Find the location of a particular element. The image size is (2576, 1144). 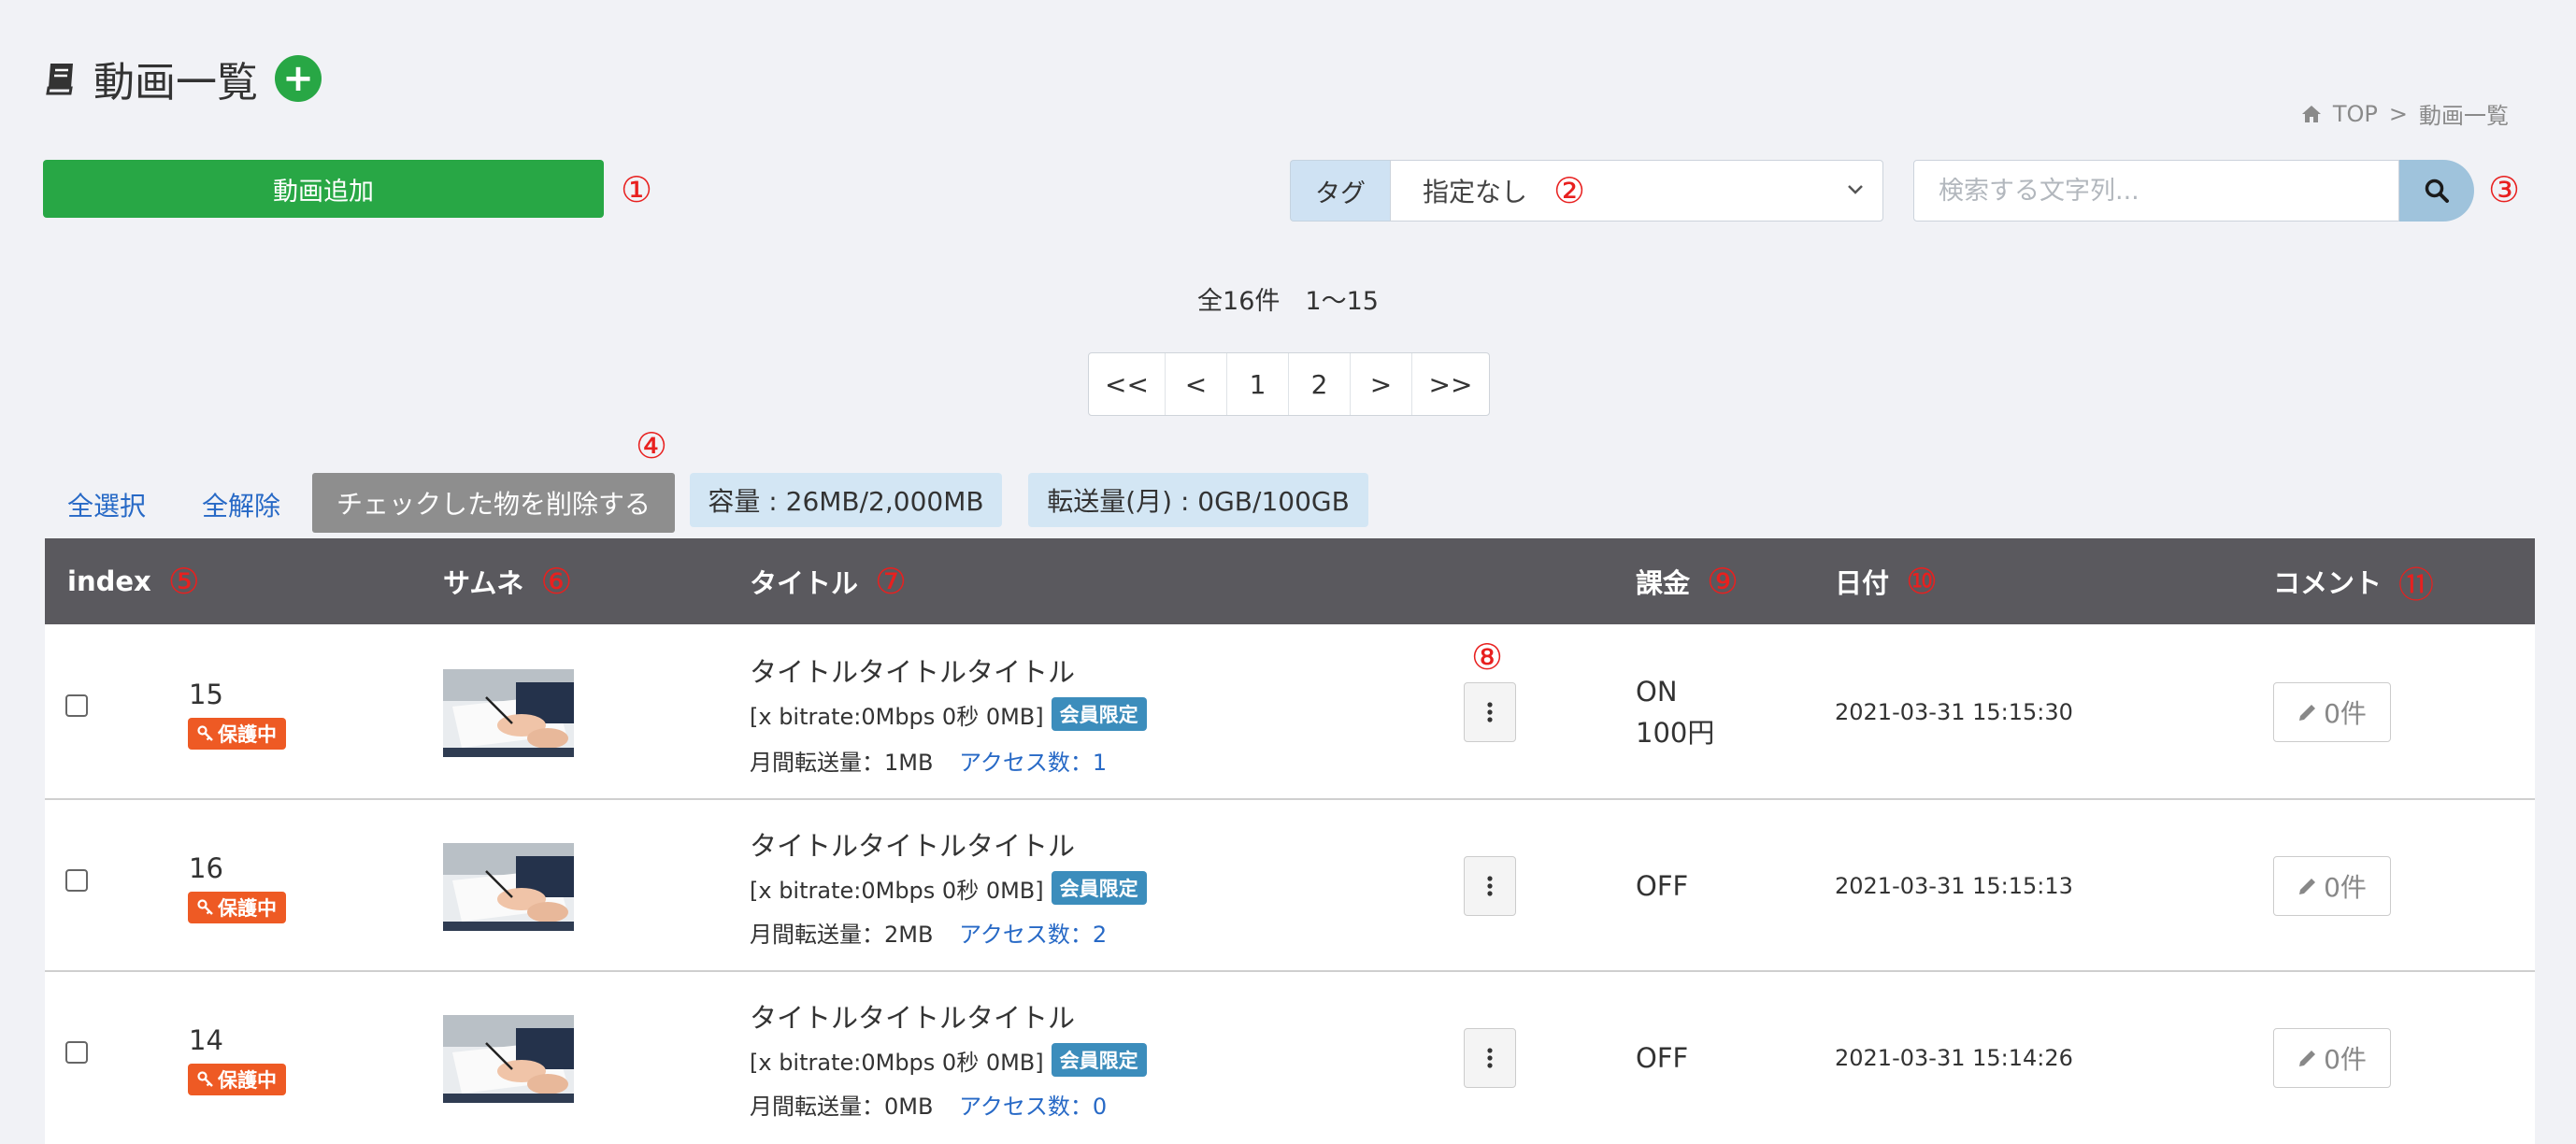

access-count-link: アクセス数：1 is located at coordinates (1033, 763).